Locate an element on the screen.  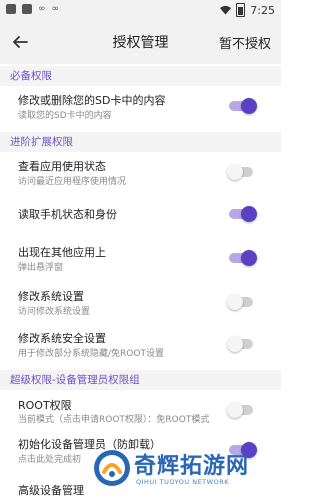
status-bar: ∞ ∞ 7:25 is located at coordinates (140, 10).